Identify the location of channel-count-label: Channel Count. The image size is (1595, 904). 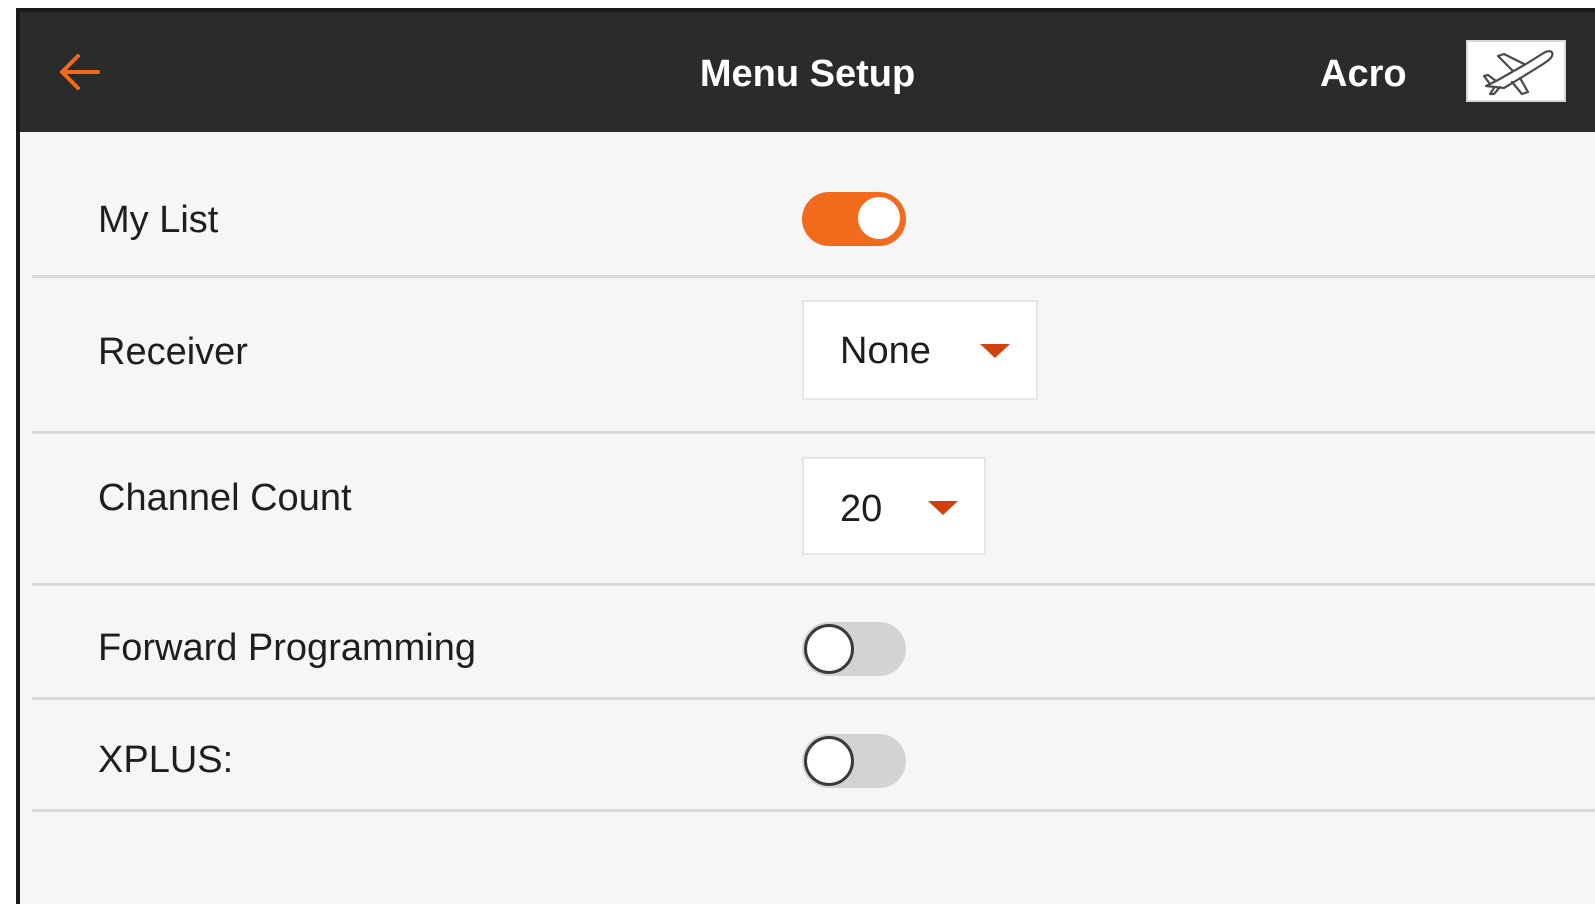
(225, 498).